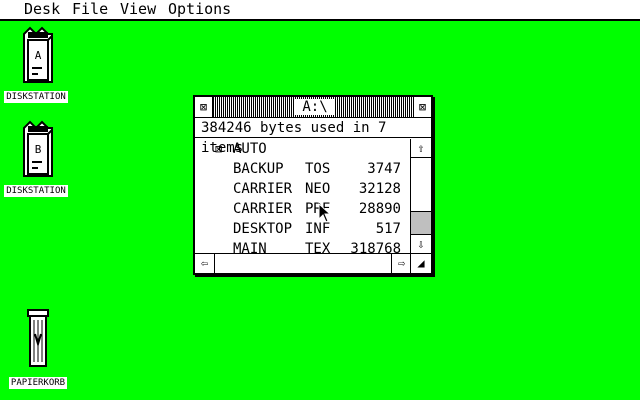  What do you see at coordinates (204, 107) in the screenshot?
I see `close-box-icon: ⊠` at bounding box center [204, 107].